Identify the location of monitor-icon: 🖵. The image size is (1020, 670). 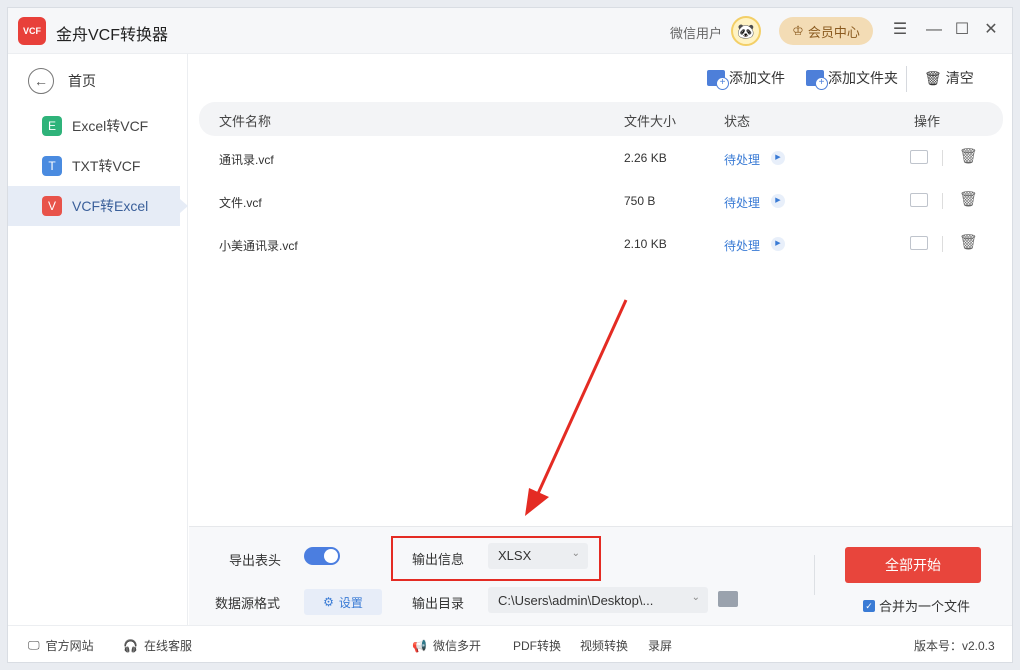
(34, 645).